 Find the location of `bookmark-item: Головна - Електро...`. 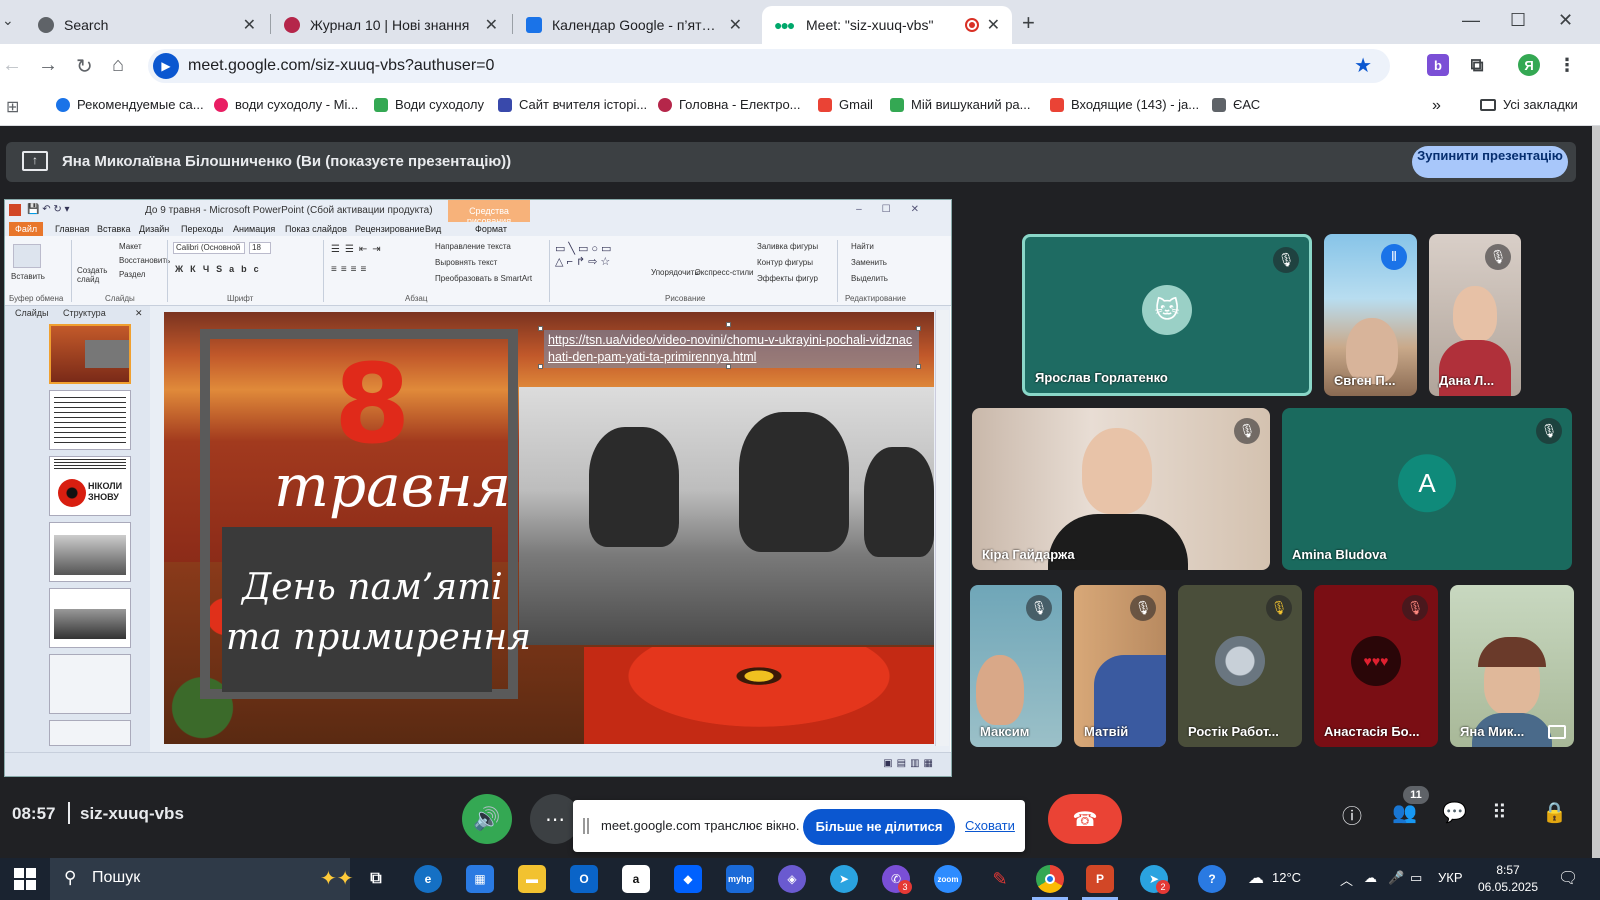

bookmark-item: Головна - Електро... is located at coordinates (729, 104).